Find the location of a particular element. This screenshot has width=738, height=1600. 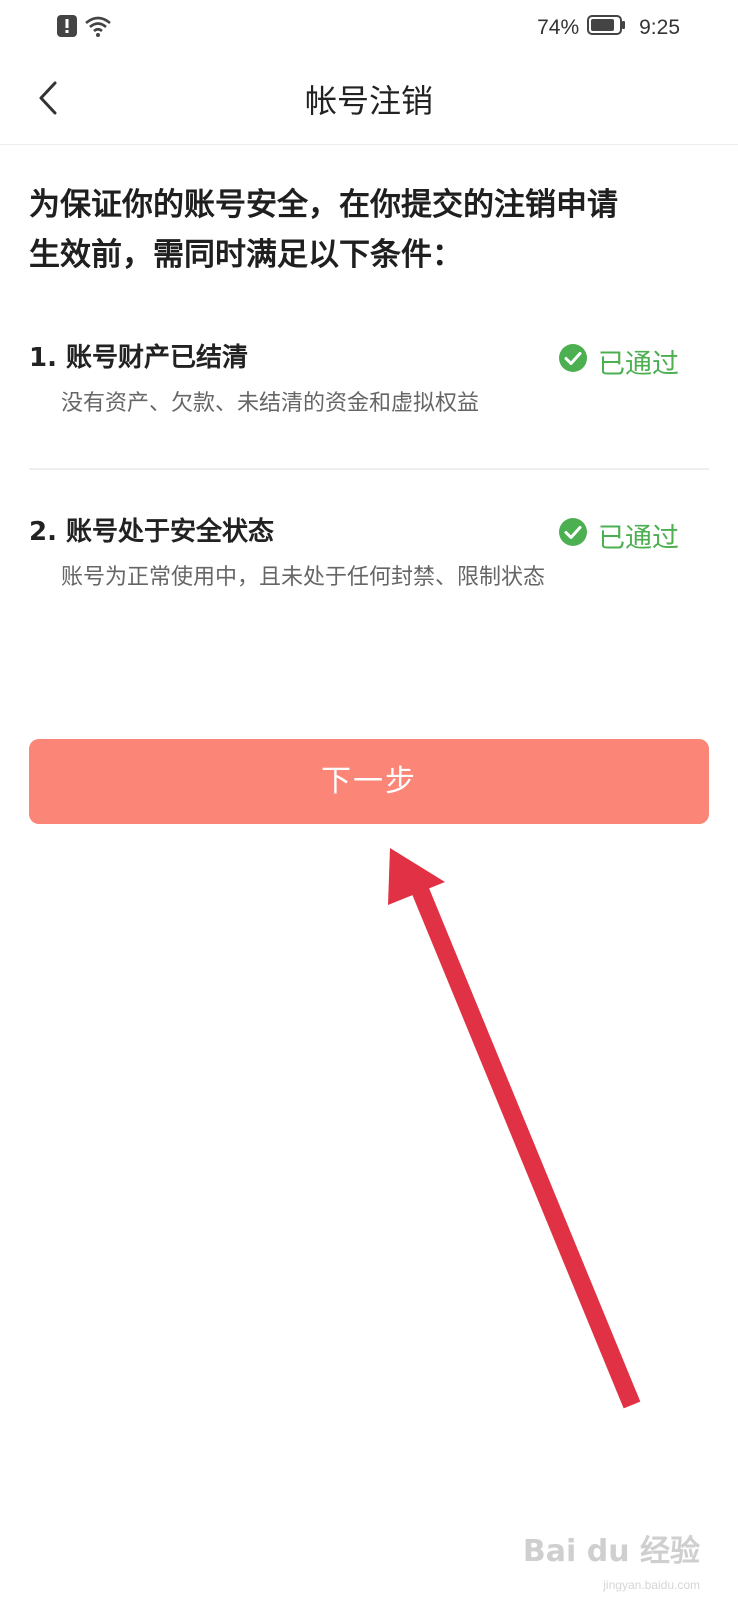

status-left-icons is located at coordinates (84, 28).